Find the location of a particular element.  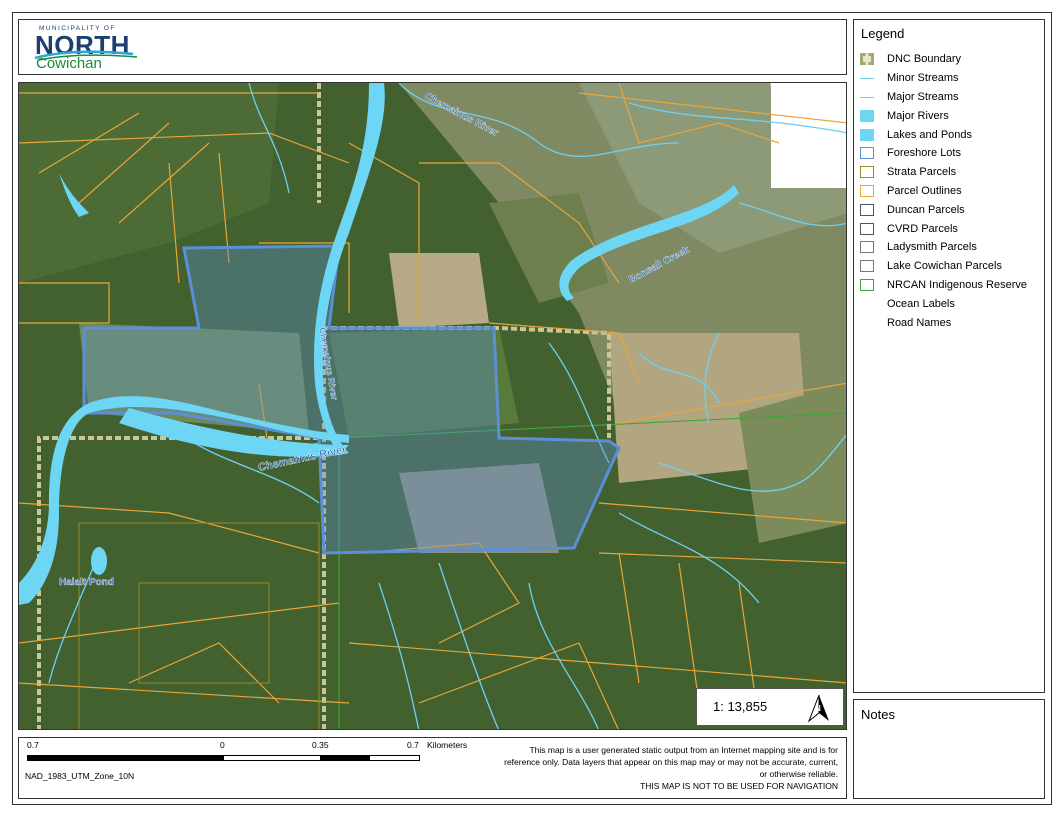

scalebar-tick-zero: 0 is located at coordinates (222, 745).